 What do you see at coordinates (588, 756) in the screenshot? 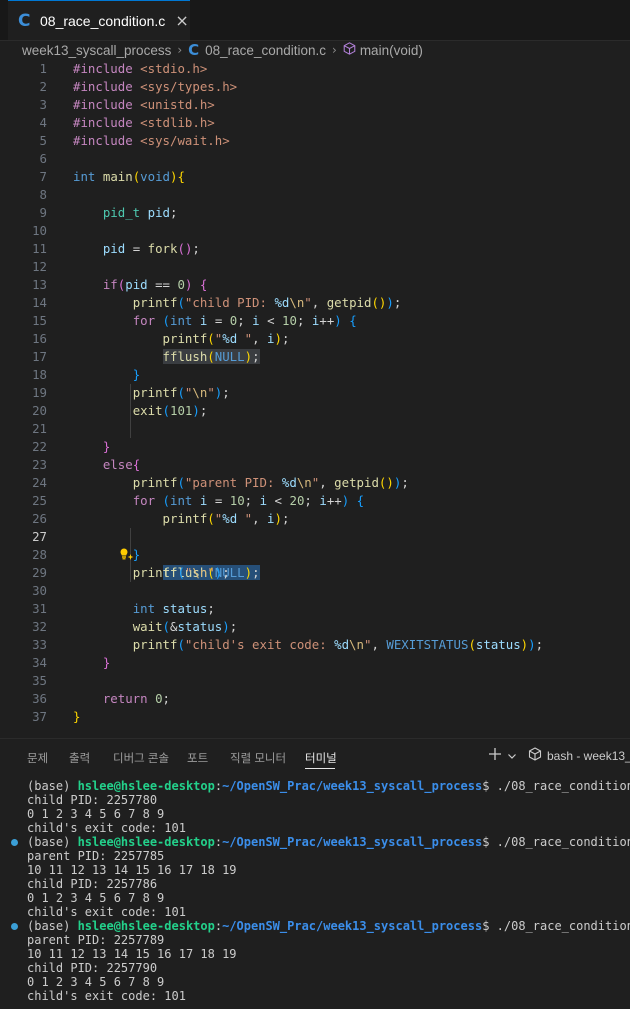
I see `terminal-instance-label: bash - week13_` at bounding box center [588, 756].